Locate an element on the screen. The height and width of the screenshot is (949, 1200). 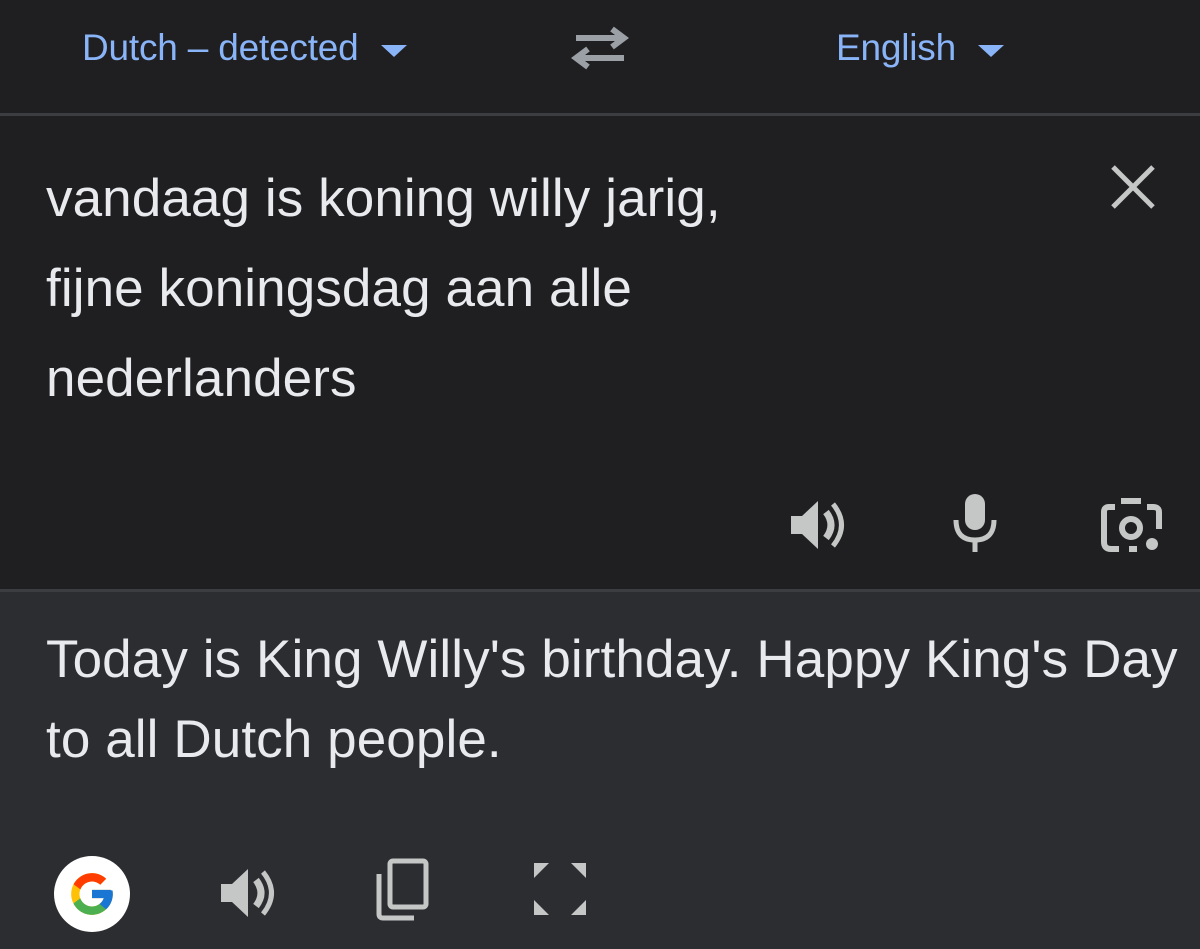
fullscreen-button is located at coordinates (560, 889).